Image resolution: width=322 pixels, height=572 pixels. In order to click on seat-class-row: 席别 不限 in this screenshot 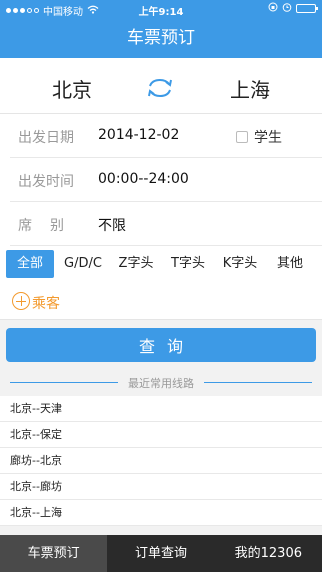, I will do `click(161, 224)`.